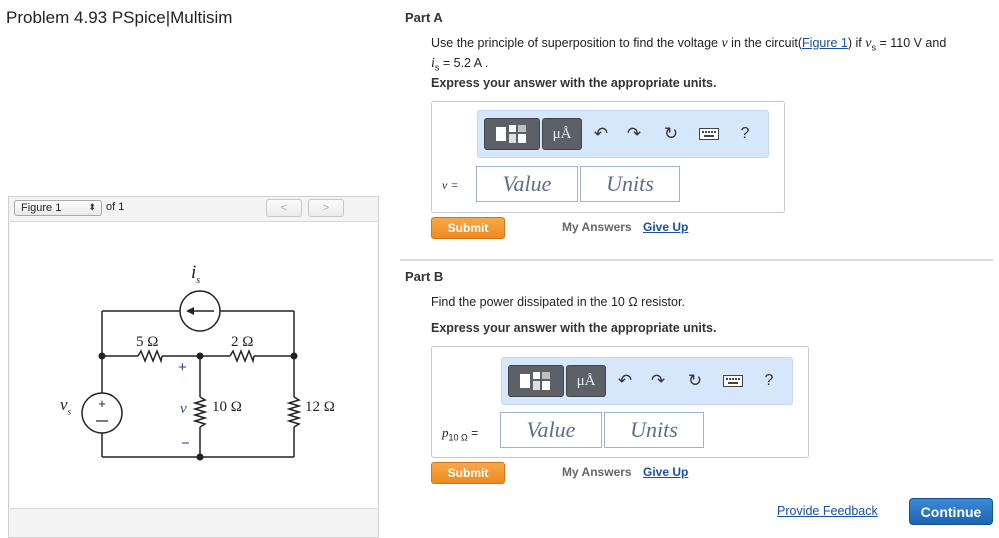 The height and width of the screenshot is (538, 999). What do you see at coordinates (115, 207) in the screenshot?
I see `figure-count: of 1` at bounding box center [115, 207].